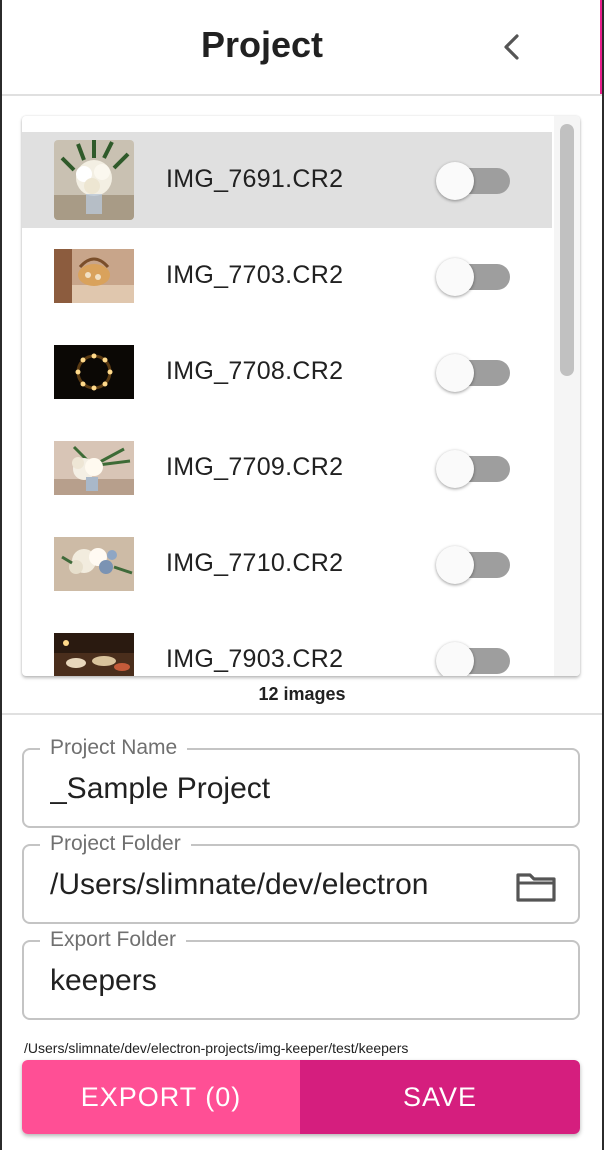  Describe the element at coordinates (255, 467) in the screenshot. I see `image-filename: IMG_7709.CR2` at that location.